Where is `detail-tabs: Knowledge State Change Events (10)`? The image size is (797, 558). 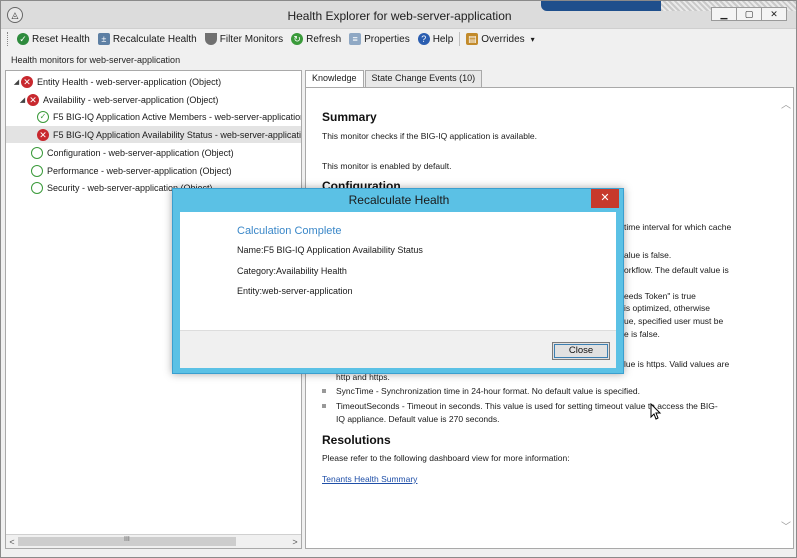
detail-tabs: Knowledge State Change Events (10) is located at coordinates (394, 79).